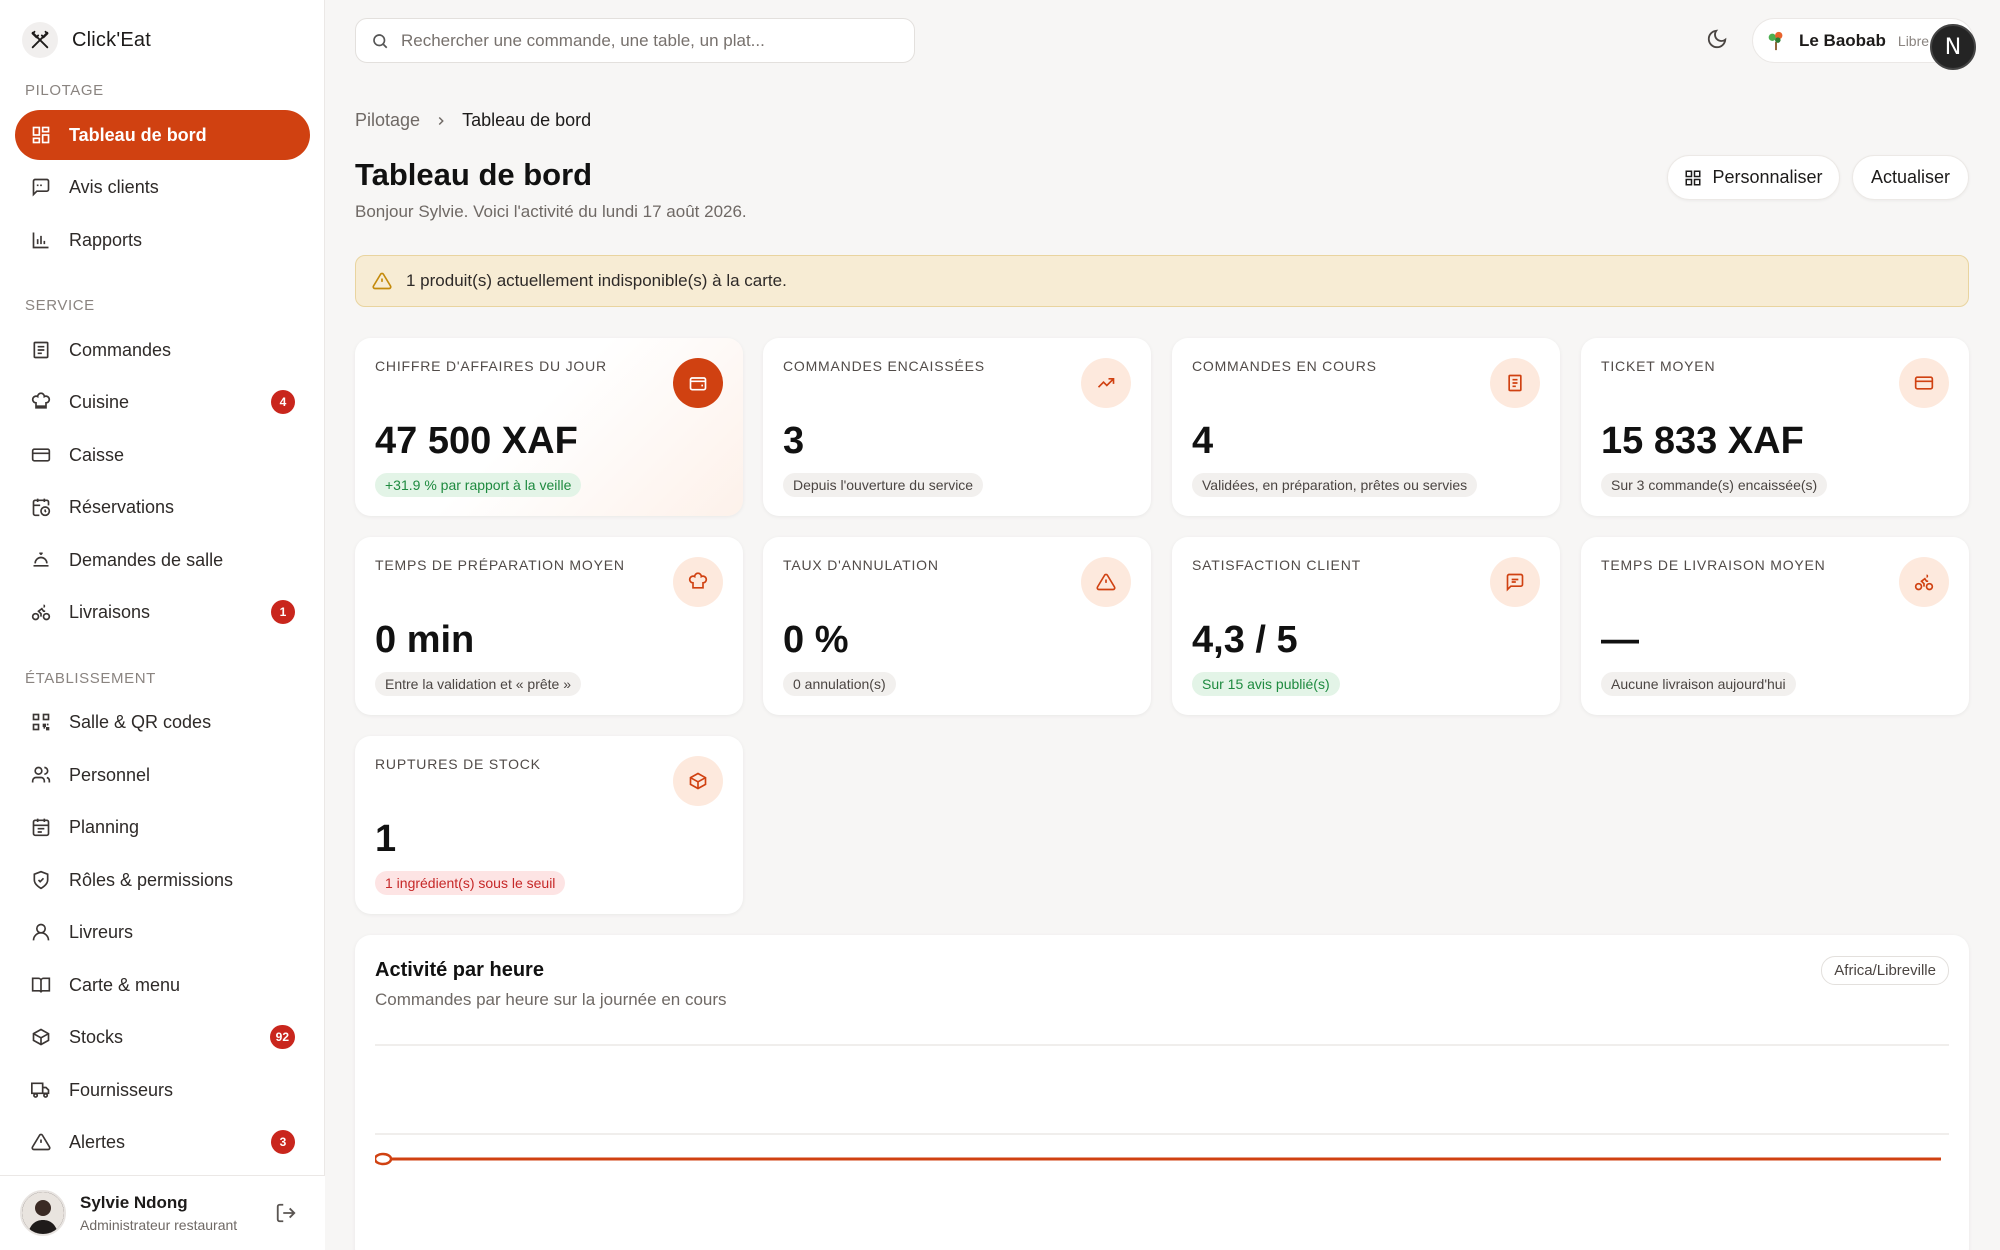  Describe the element at coordinates (162, 1142) in the screenshot. I see `sidebar-item-alerts: Alertes 3` at that location.